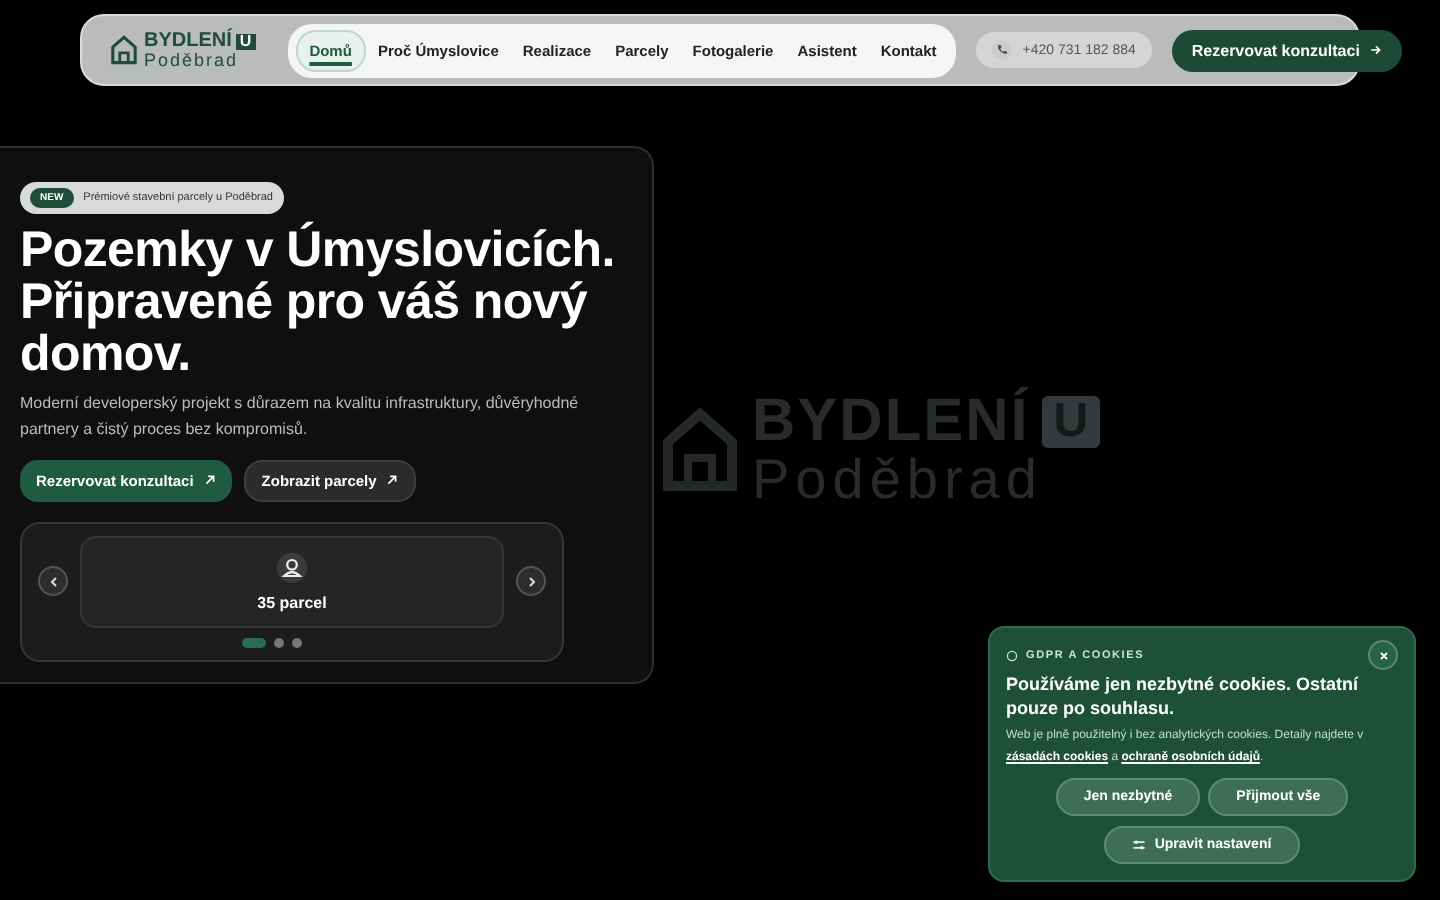  I want to click on consultation-button: Rezervovat konzultaci, so click(1286, 50).